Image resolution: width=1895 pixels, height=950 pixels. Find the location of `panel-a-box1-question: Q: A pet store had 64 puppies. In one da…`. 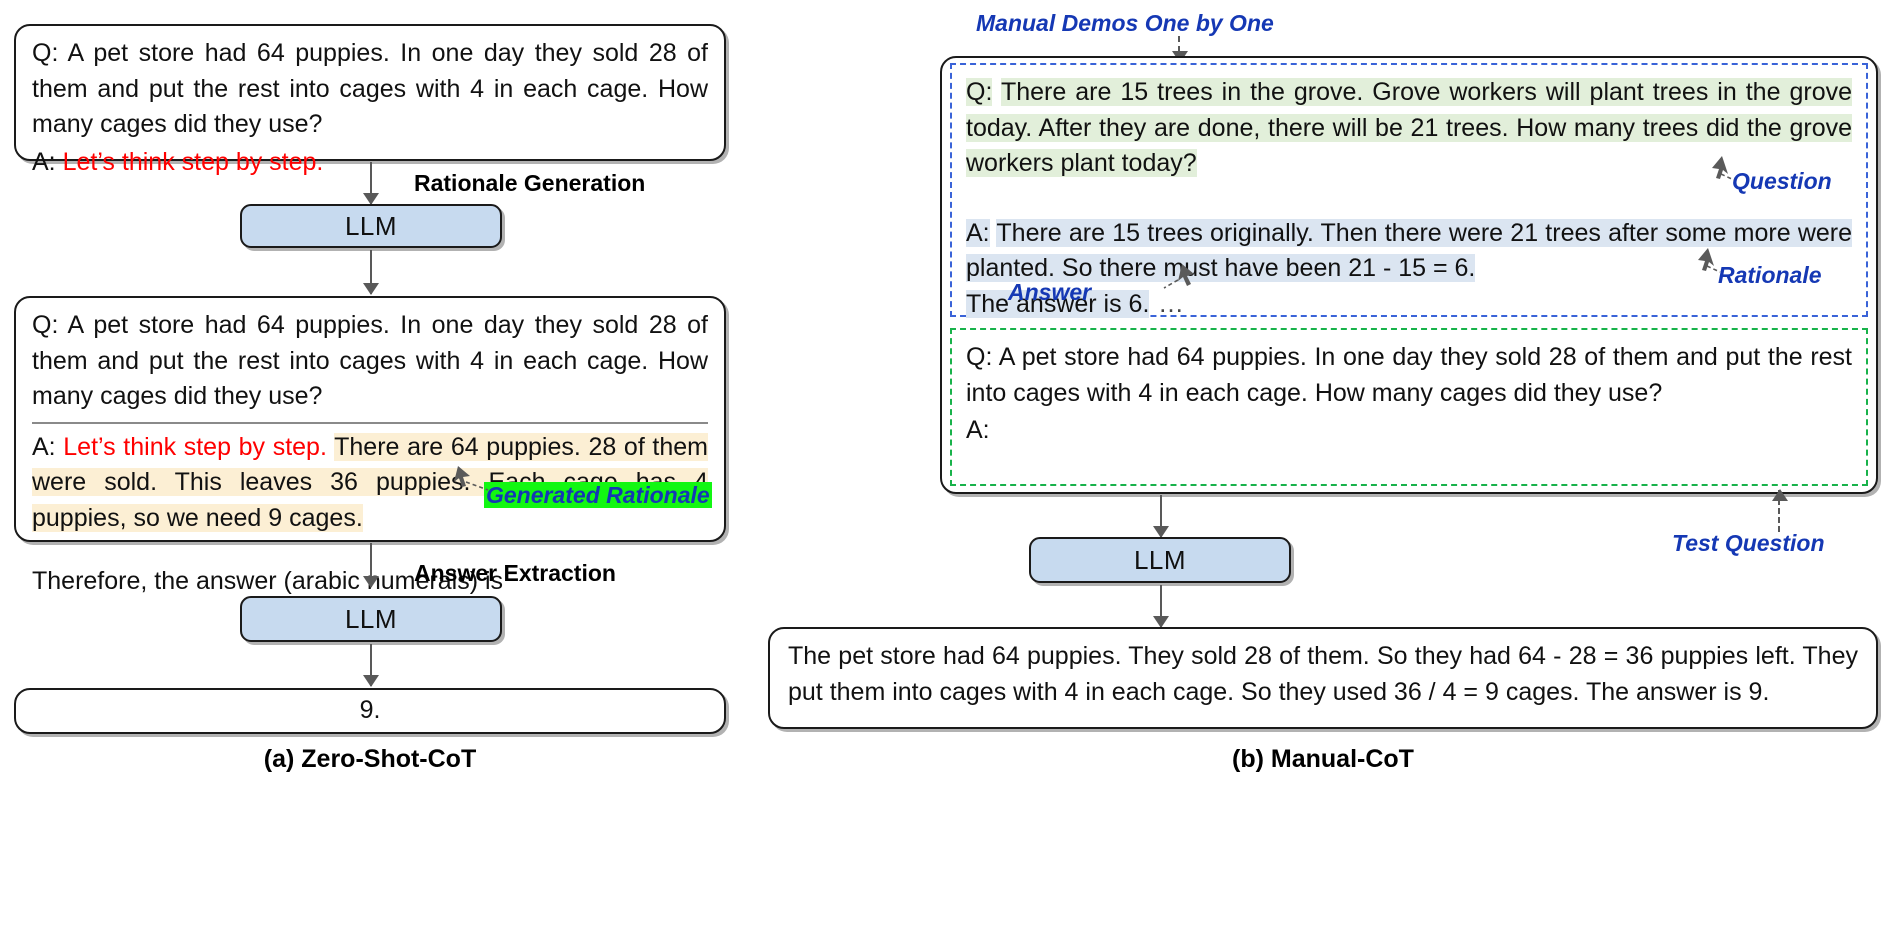

panel-a-box1-question: Q: A pet store had 64 puppies. In one da… is located at coordinates (370, 89).